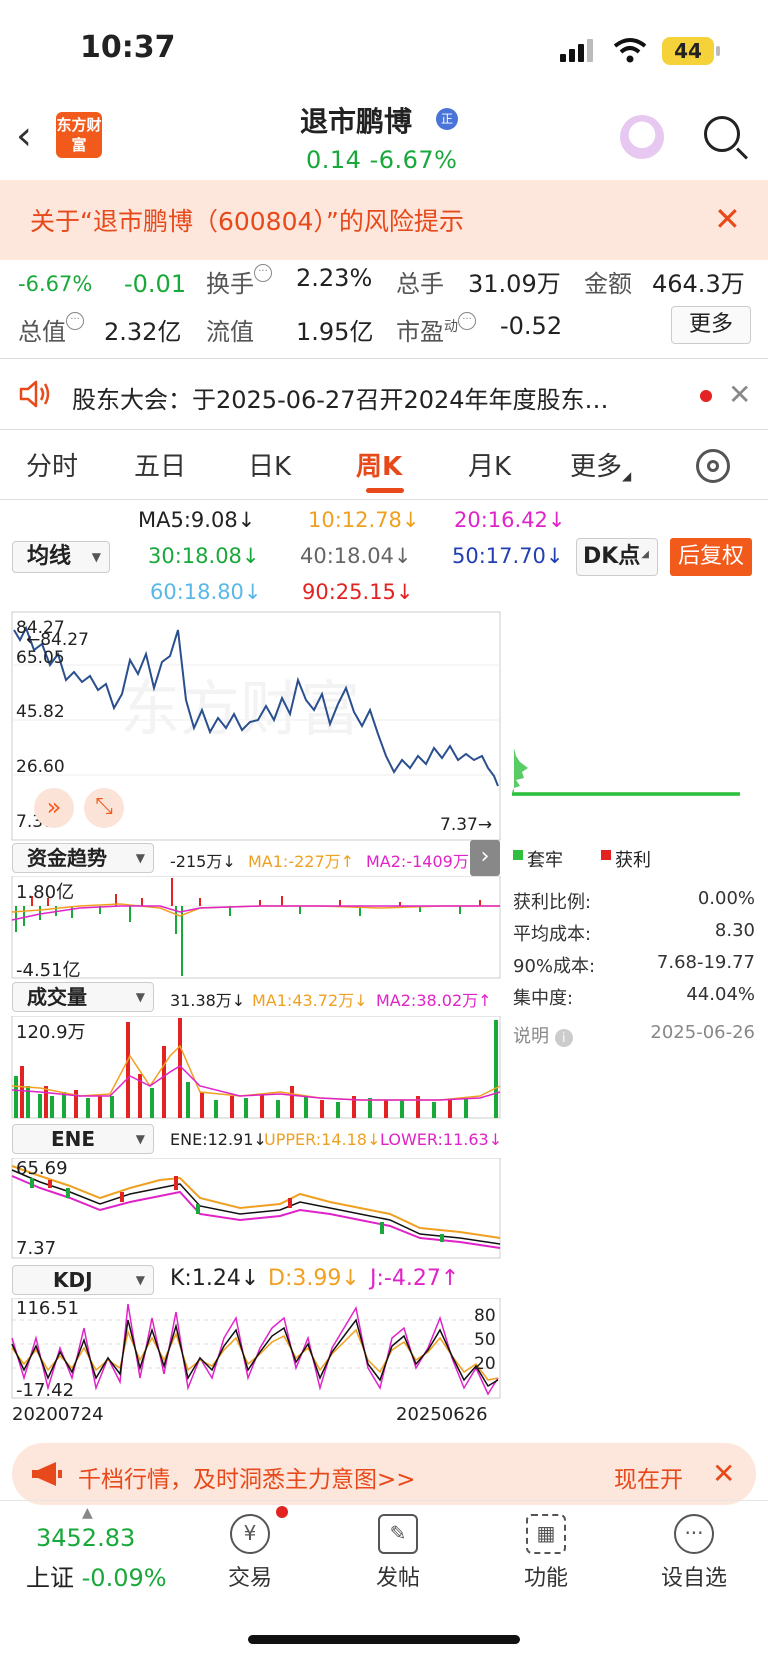  Describe the element at coordinates (247, 1477) in the screenshot. I see `ad-text: 千档行情，及时洞悉主力意图>>` at that location.